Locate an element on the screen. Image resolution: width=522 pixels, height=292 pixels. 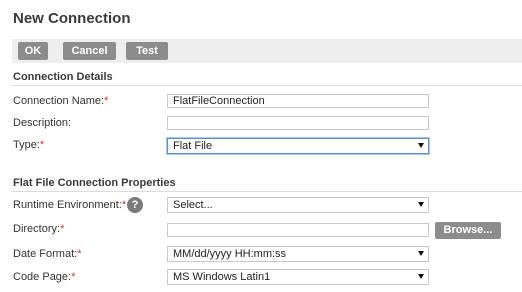
runtime-environment-label-text: Runtime Environment: is located at coordinates (67, 205).